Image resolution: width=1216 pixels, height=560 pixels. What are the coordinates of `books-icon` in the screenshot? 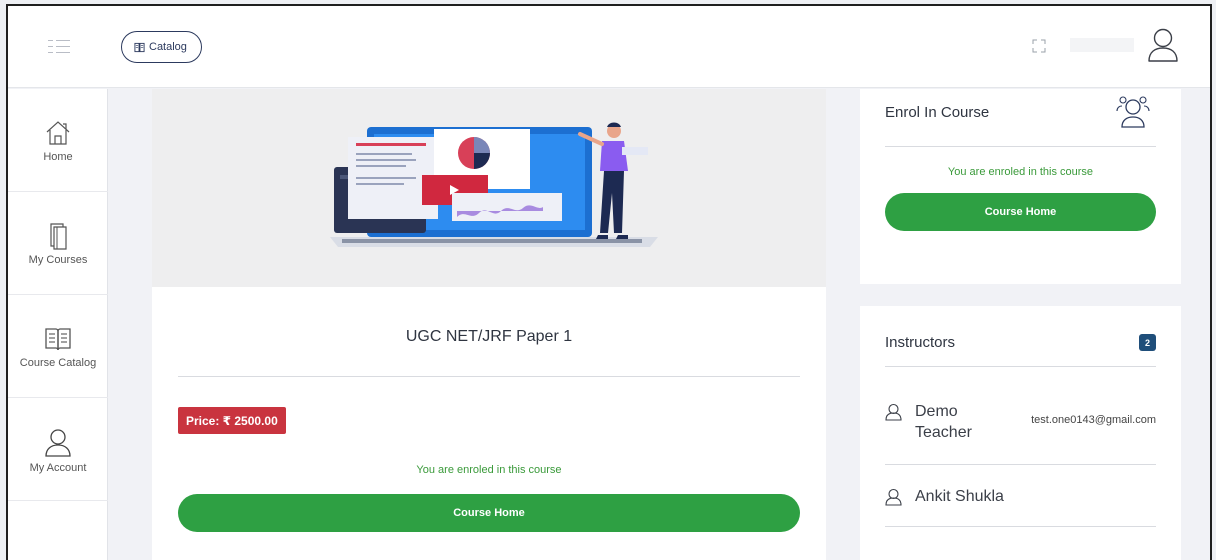 It's located at (58, 236).